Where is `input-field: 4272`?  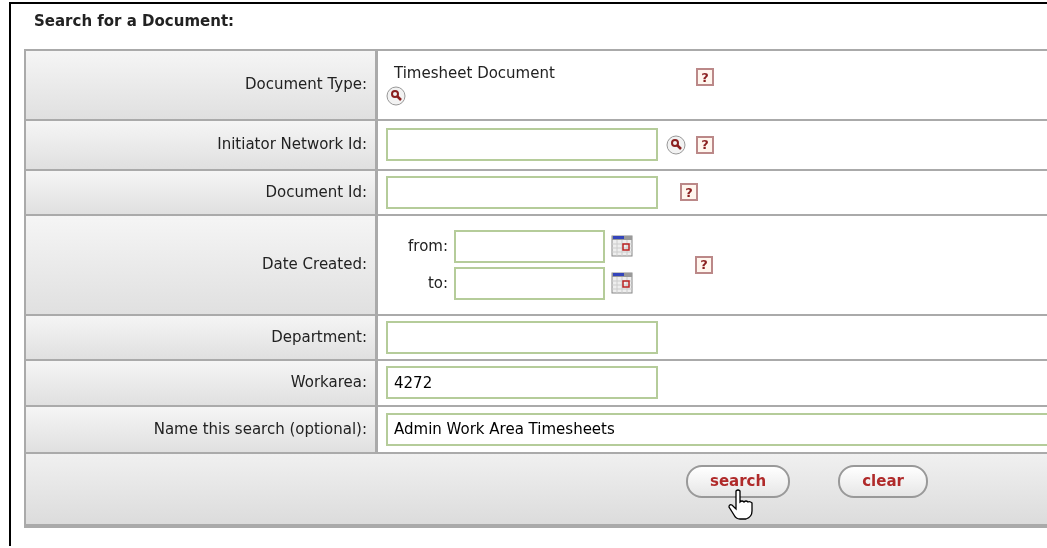 input-field: 4272 is located at coordinates (522, 382).